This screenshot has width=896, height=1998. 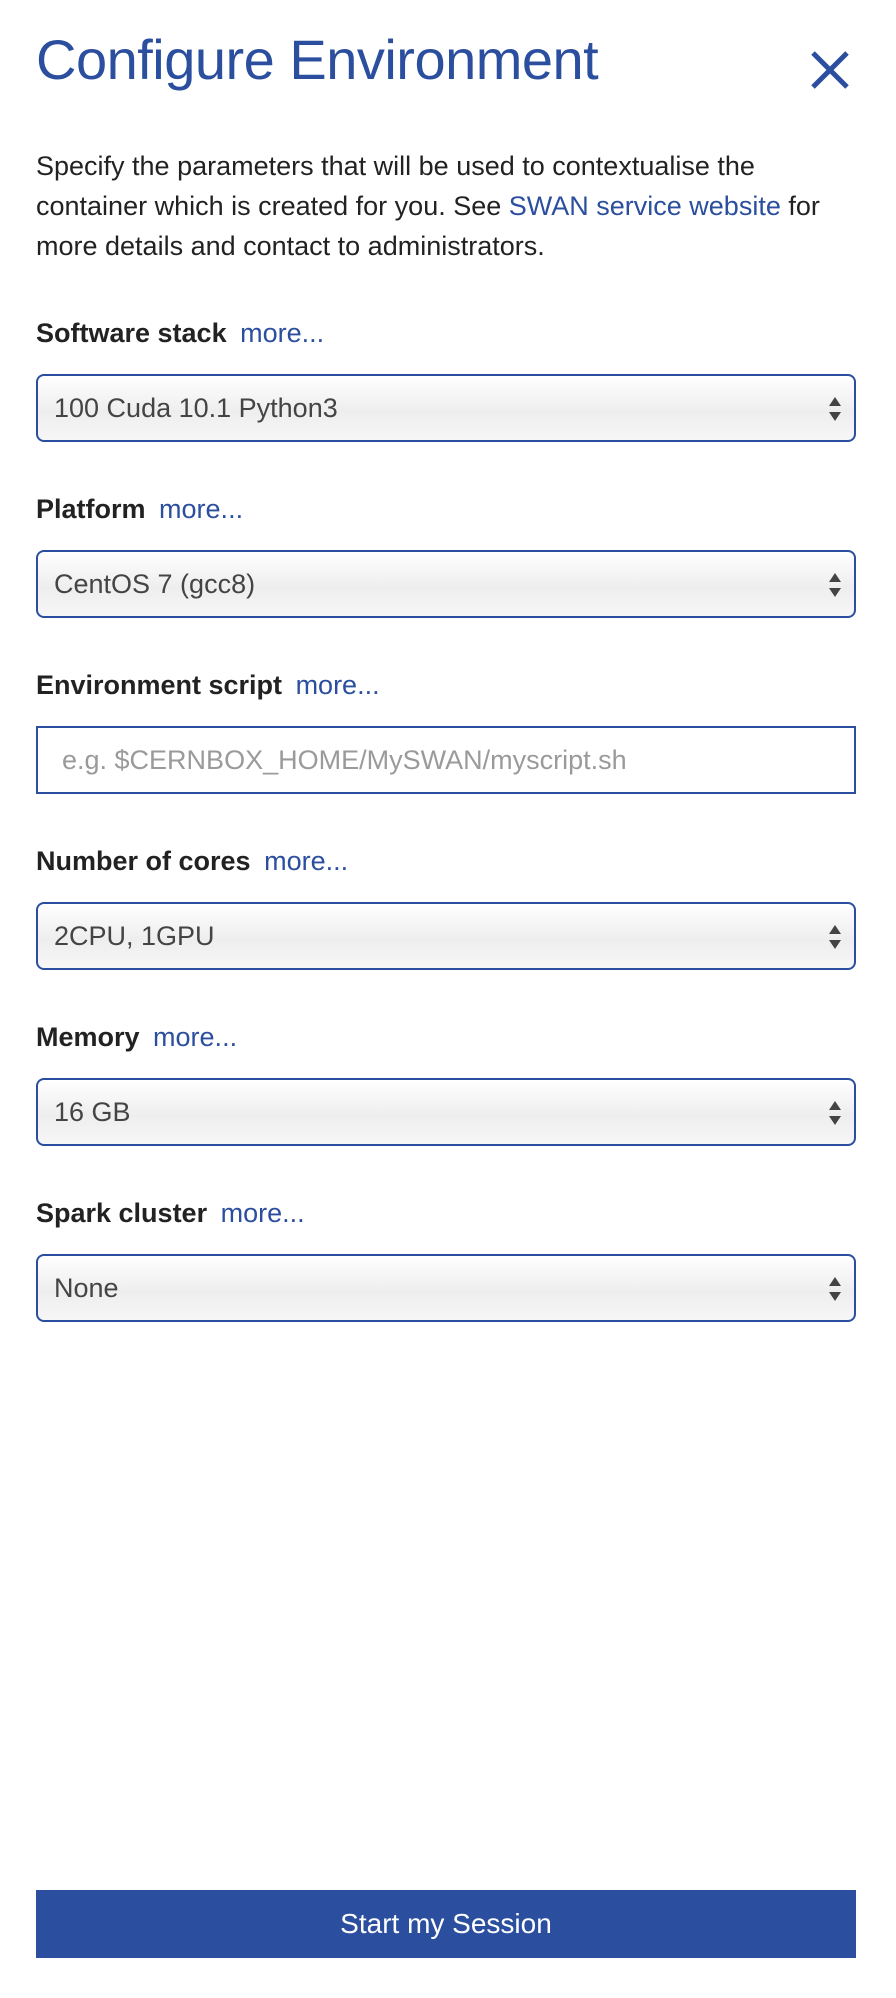 I want to click on spark-cluster-select: None, so click(x=446, y=1288).